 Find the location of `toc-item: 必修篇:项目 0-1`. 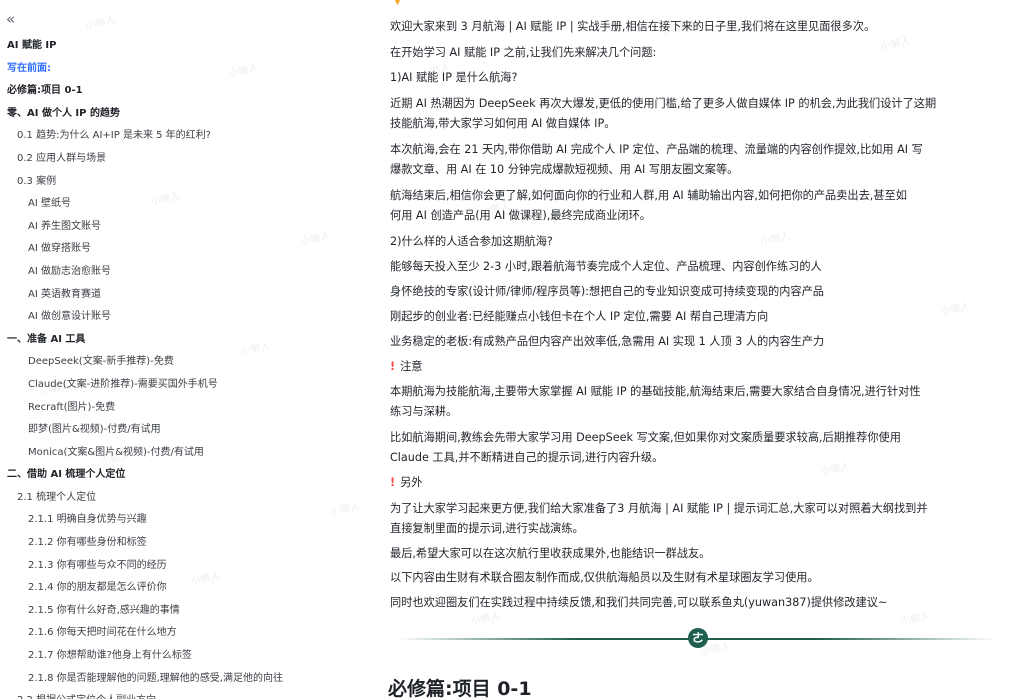

toc-item: 必修篇:项目 0-1 is located at coordinates (165, 91).